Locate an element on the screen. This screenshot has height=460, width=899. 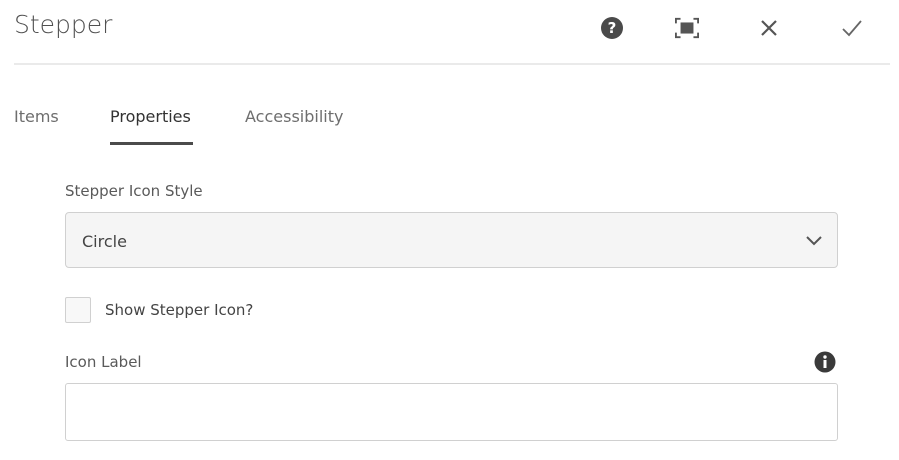
close-button is located at coordinates (769, 28).